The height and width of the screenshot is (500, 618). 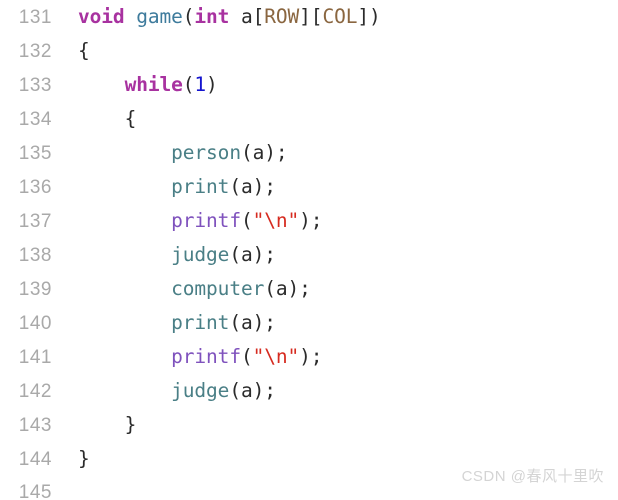 What do you see at coordinates (335, 85) in the screenshot?
I see `code-line-text: while(1)` at bounding box center [335, 85].